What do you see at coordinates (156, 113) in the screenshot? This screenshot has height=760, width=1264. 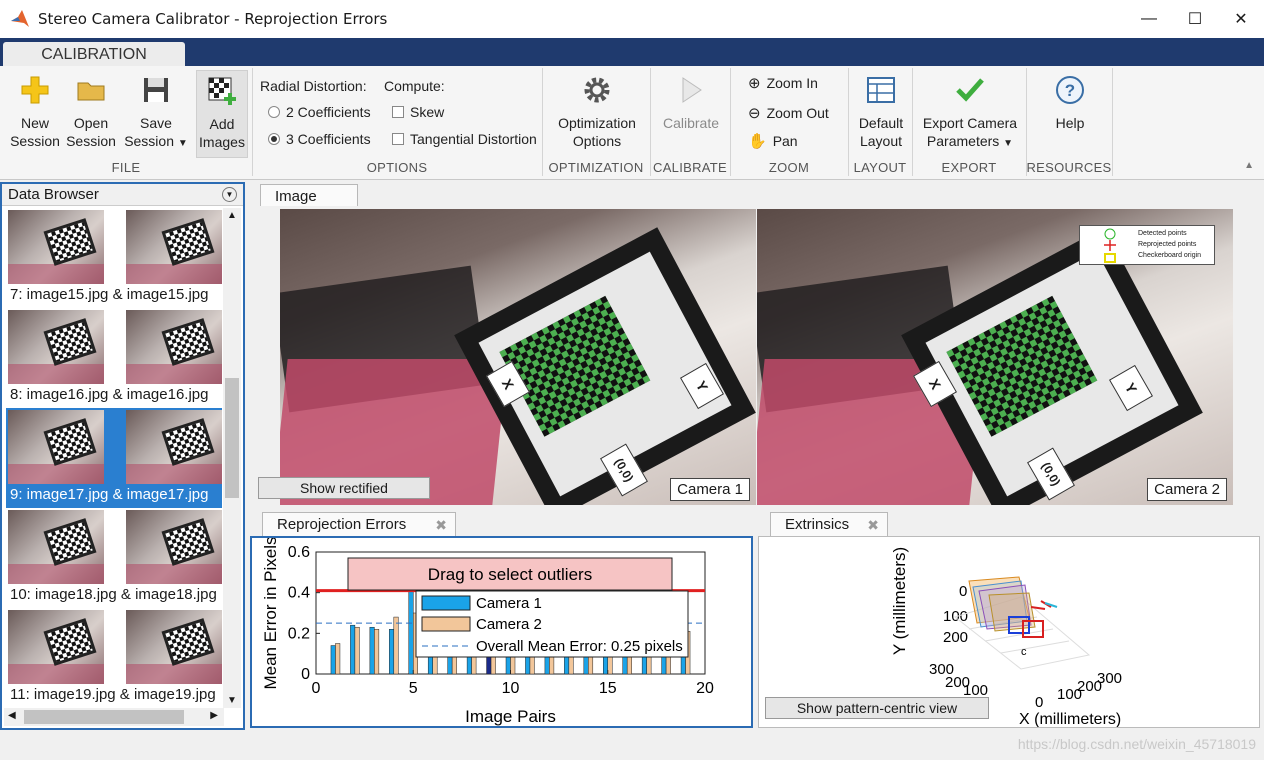 I see `save-session-button: Save Session ▼` at bounding box center [156, 113].